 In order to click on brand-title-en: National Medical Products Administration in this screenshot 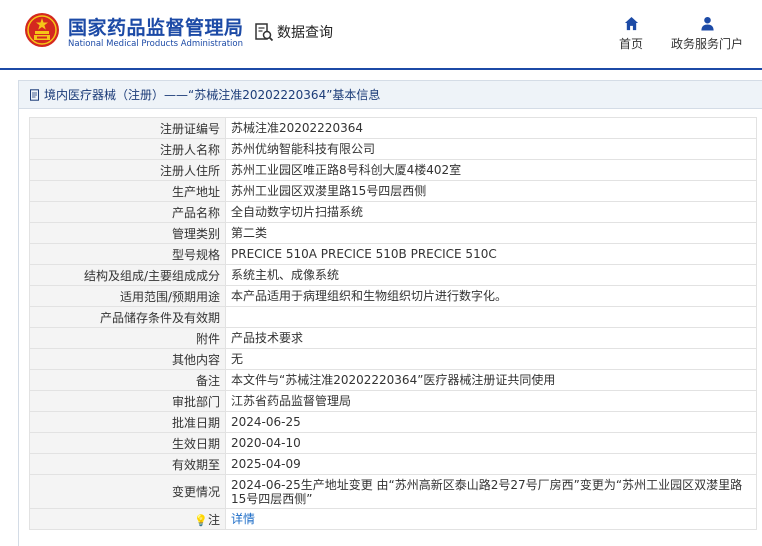, I will do `click(155, 44)`.